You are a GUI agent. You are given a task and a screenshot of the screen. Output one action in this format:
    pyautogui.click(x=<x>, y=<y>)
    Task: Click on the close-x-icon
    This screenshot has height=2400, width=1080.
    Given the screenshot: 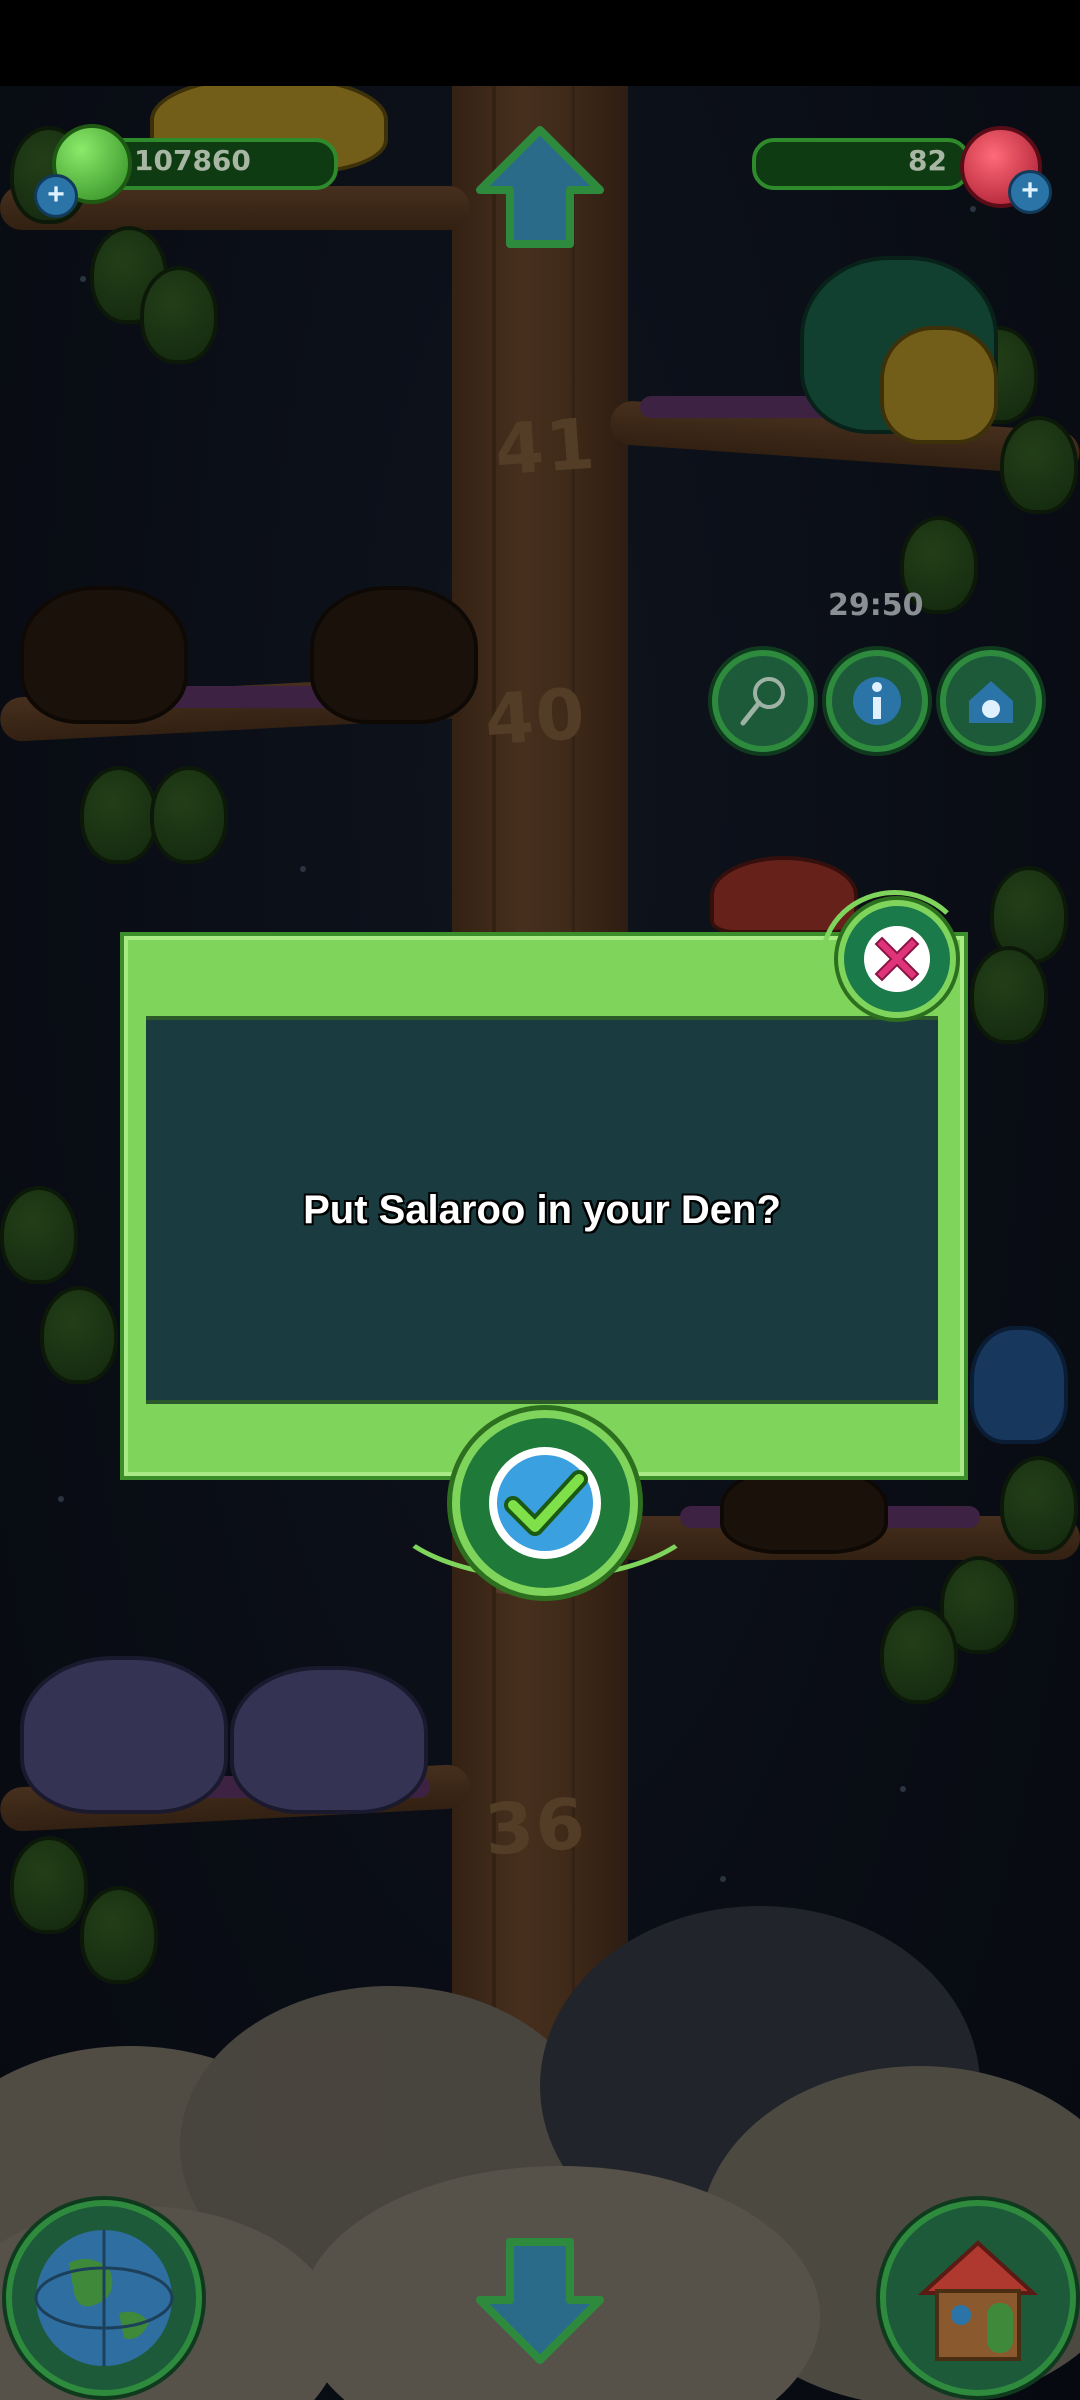 What is the action you would take?
    pyautogui.click(x=897, y=959)
    